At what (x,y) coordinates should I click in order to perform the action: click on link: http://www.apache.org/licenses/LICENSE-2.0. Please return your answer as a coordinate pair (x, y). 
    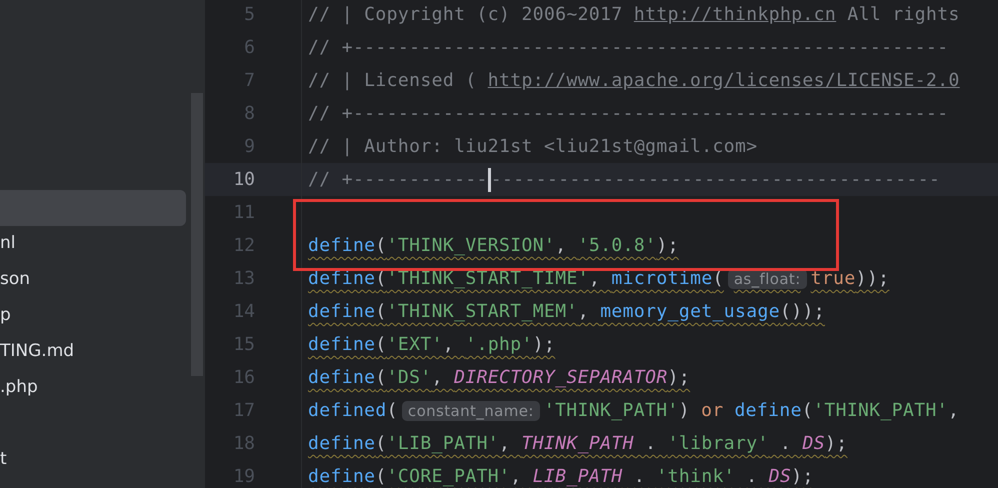
    Looking at the image, I should click on (724, 80).